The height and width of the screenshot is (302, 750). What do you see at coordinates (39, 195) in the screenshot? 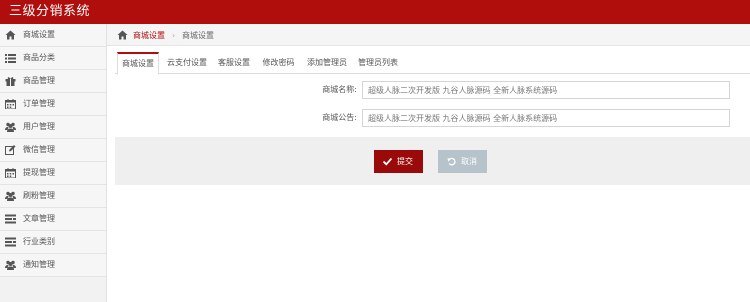
I see `sidebar-item-label: 刷粉管理` at bounding box center [39, 195].